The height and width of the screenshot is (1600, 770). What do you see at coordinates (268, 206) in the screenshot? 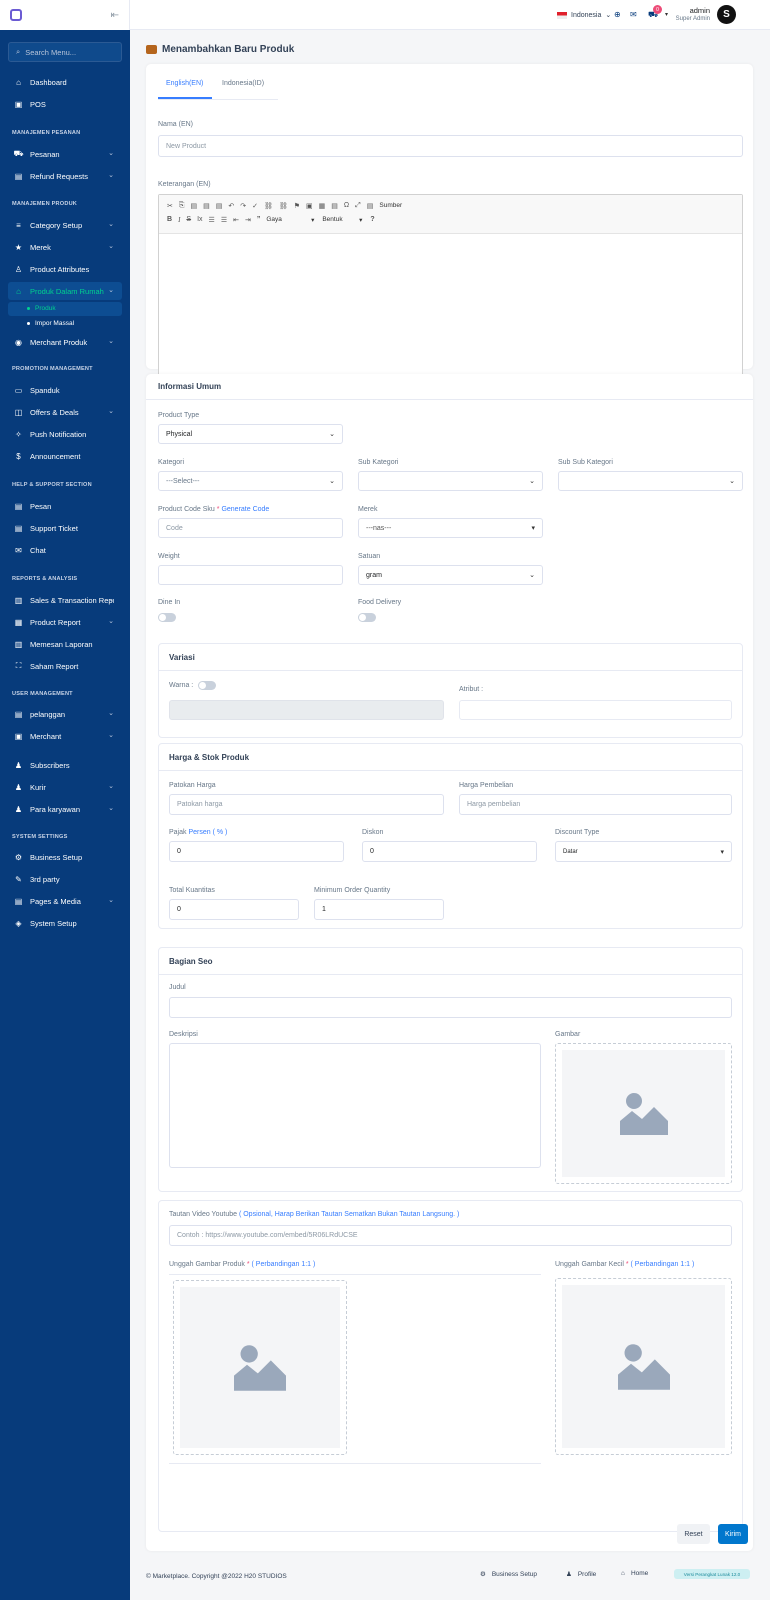
I see `link-icon: ⛓` at bounding box center [268, 206].